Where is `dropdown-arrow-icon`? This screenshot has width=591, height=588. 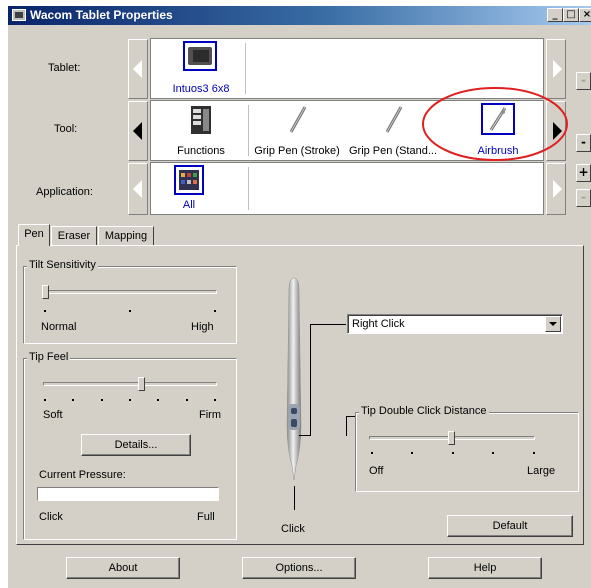
dropdown-arrow-icon is located at coordinates (553, 324).